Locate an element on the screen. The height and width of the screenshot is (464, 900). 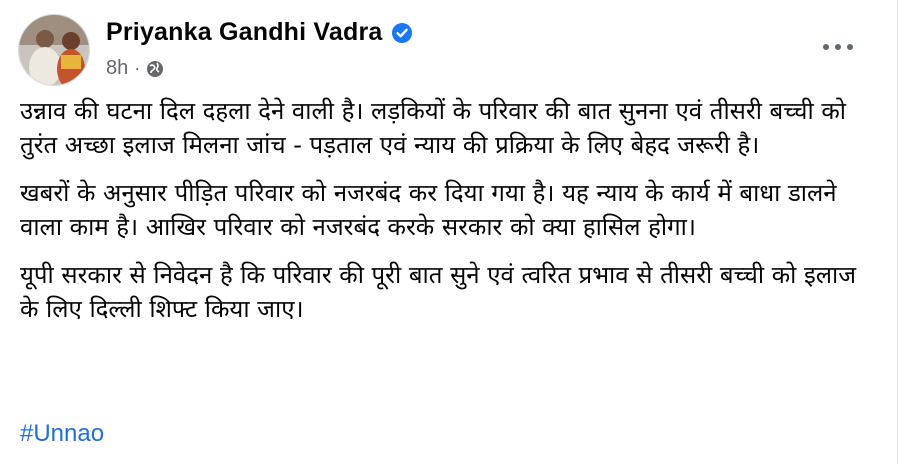
globe-icon is located at coordinates (155, 69).